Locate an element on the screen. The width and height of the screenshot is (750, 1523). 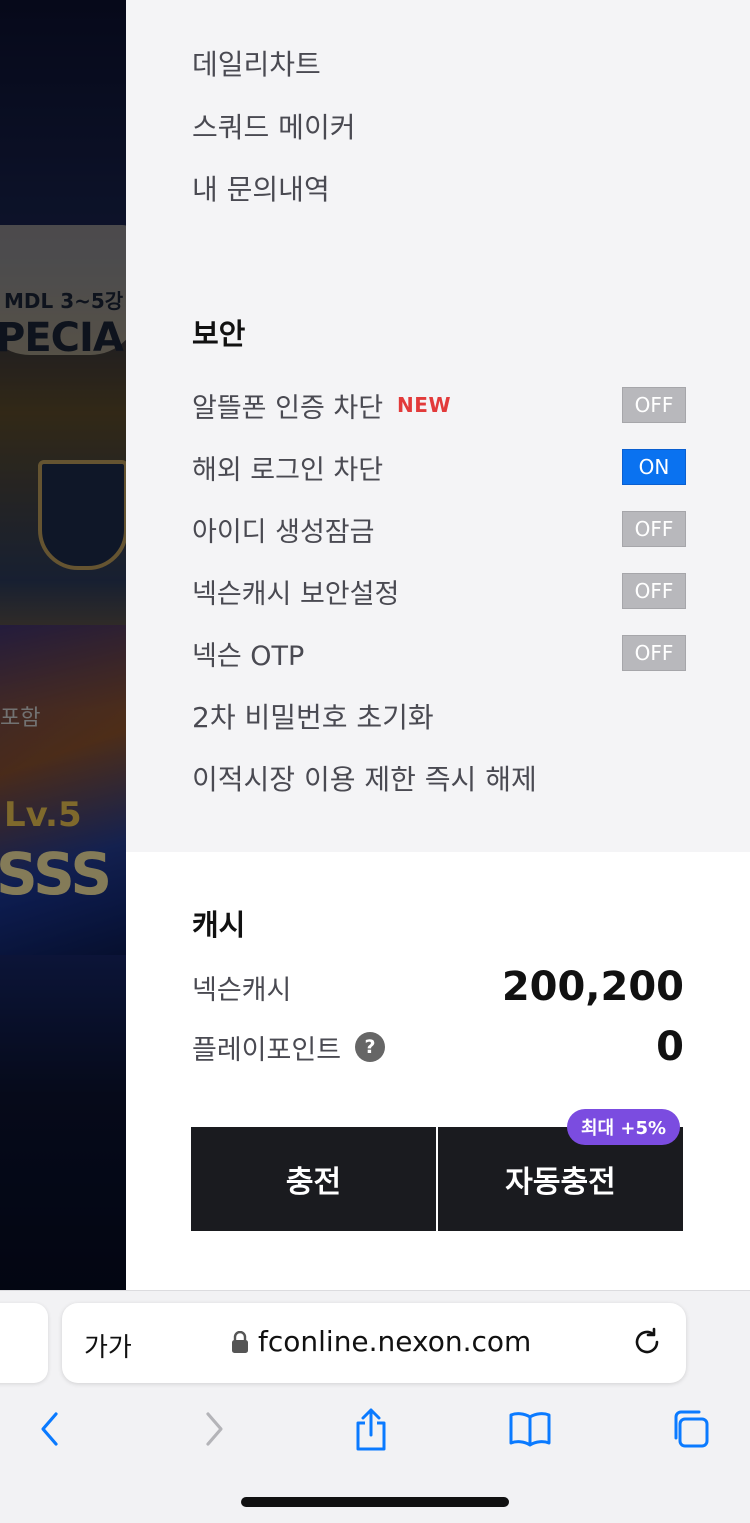
bonus-badge: 최대 +5% is located at coordinates (624, 1127).